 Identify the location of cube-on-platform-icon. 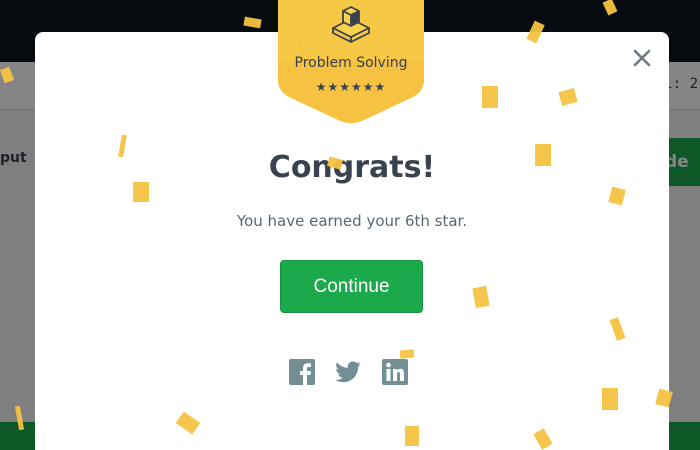
(351, 24).